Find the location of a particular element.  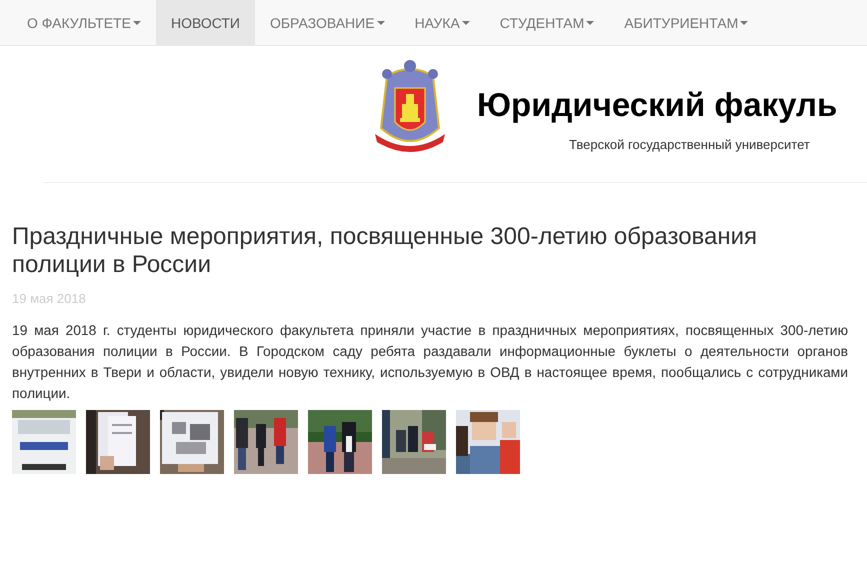

site-title: Юридический факуль is located at coordinates (657, 105).